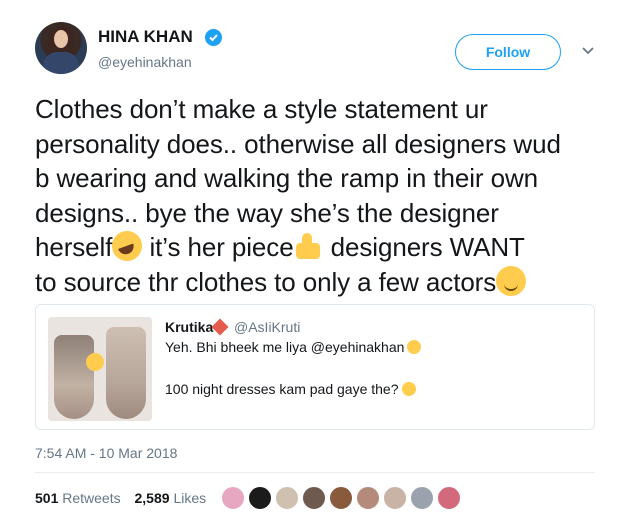  I want to click on photo-figure-left, so click(74, 377).